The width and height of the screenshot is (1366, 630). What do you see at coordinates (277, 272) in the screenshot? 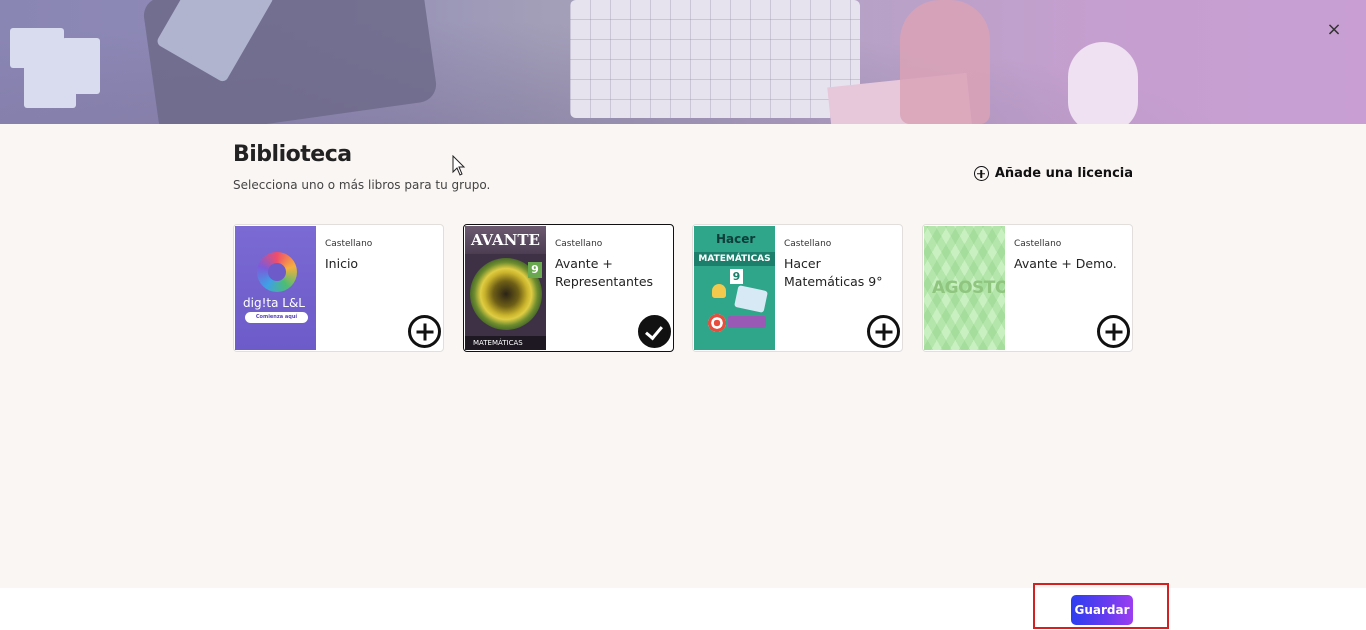
I see `digita-logo-icon` at bounding box center [277, 272].